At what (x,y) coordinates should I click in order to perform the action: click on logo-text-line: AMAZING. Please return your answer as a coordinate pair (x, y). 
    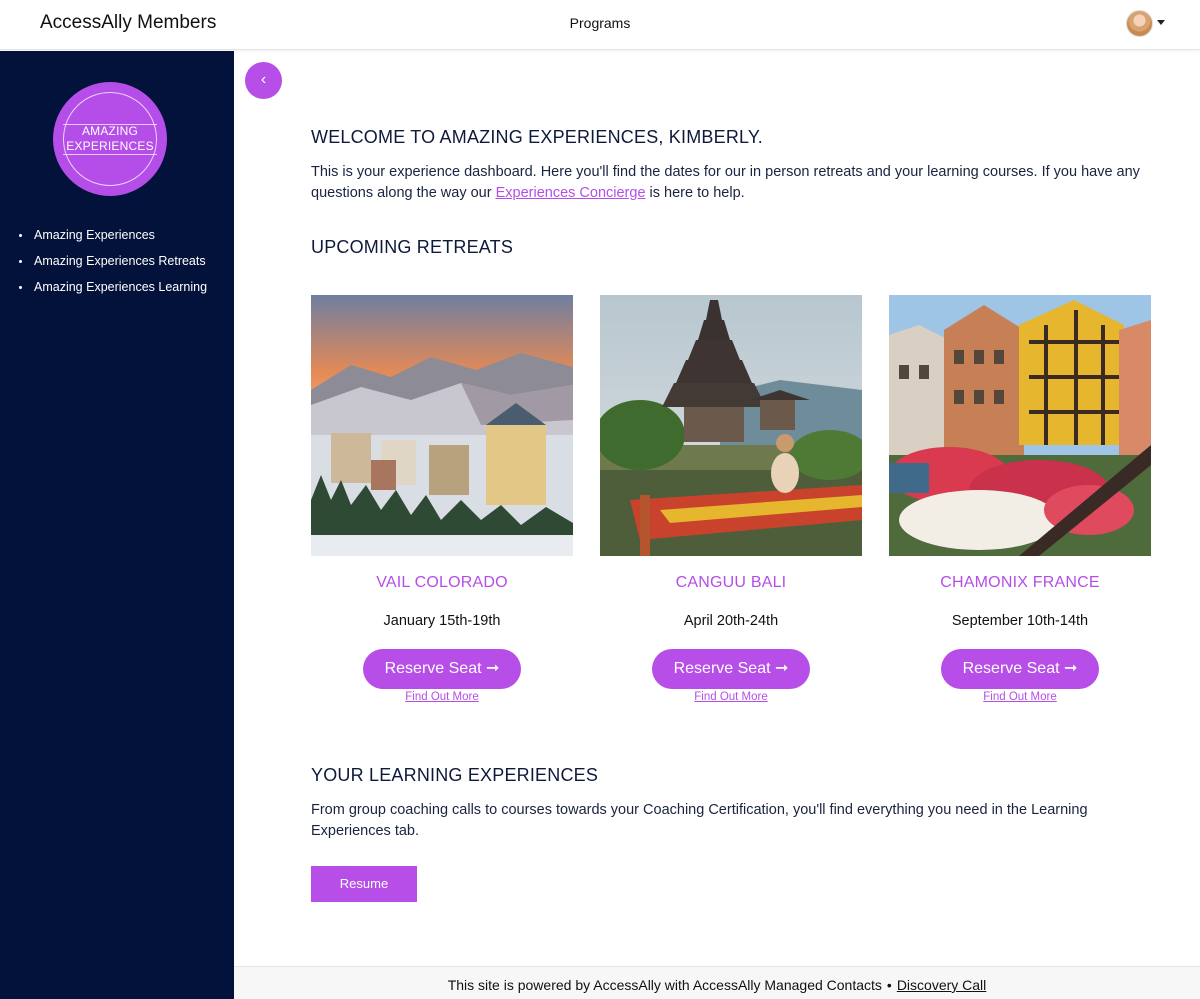
    Looking at the image, I should click on (110, 131).